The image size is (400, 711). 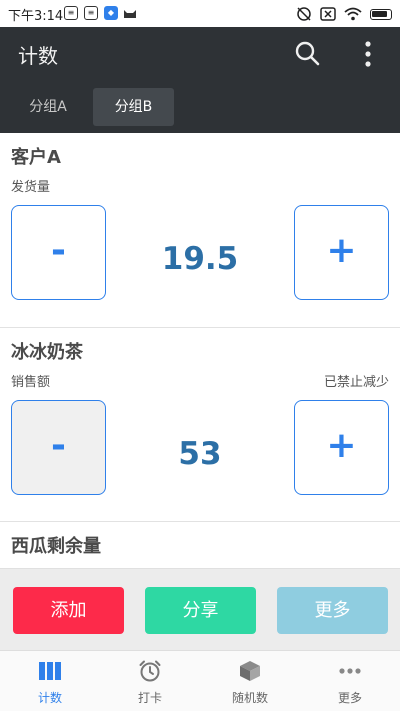 I want to click on tab-group-a: 分组A, so click(x=48, y=107).